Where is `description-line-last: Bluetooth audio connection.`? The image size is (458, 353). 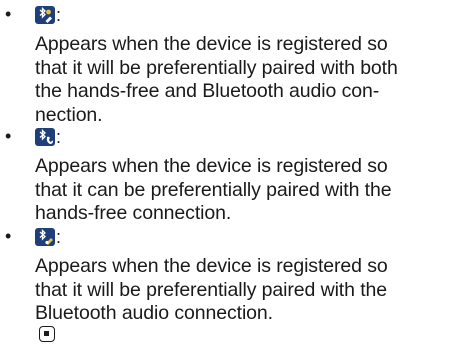
description-line-last: Bluetooth audio connection. is located at coordinates (245, 322).